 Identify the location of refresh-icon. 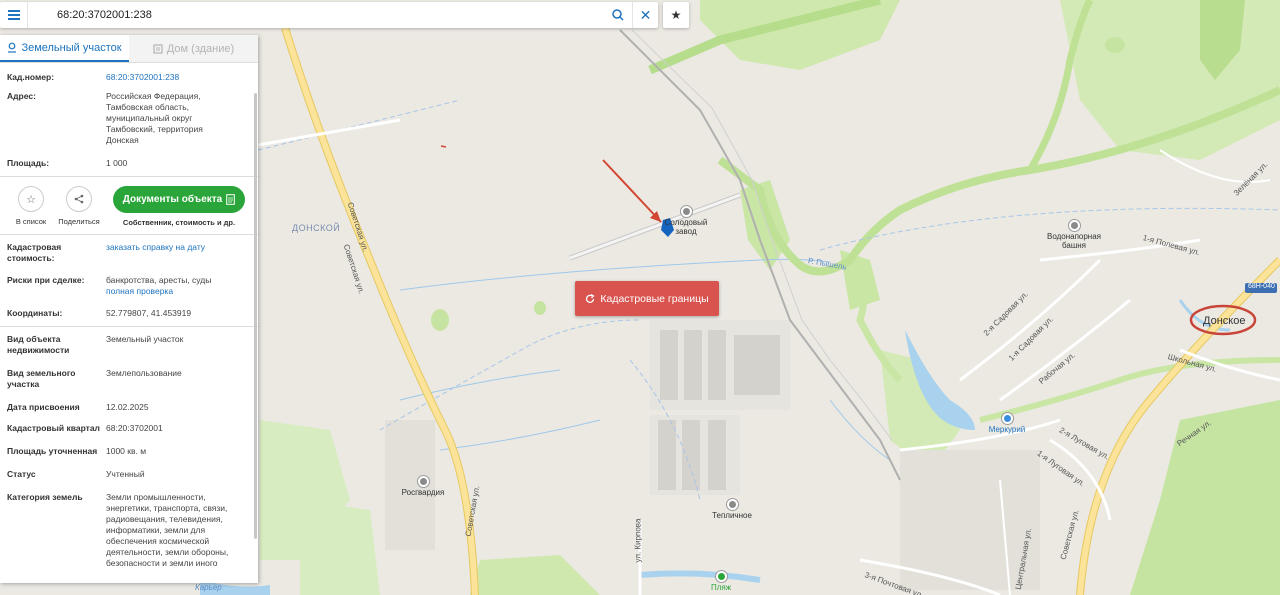
(590, 298).